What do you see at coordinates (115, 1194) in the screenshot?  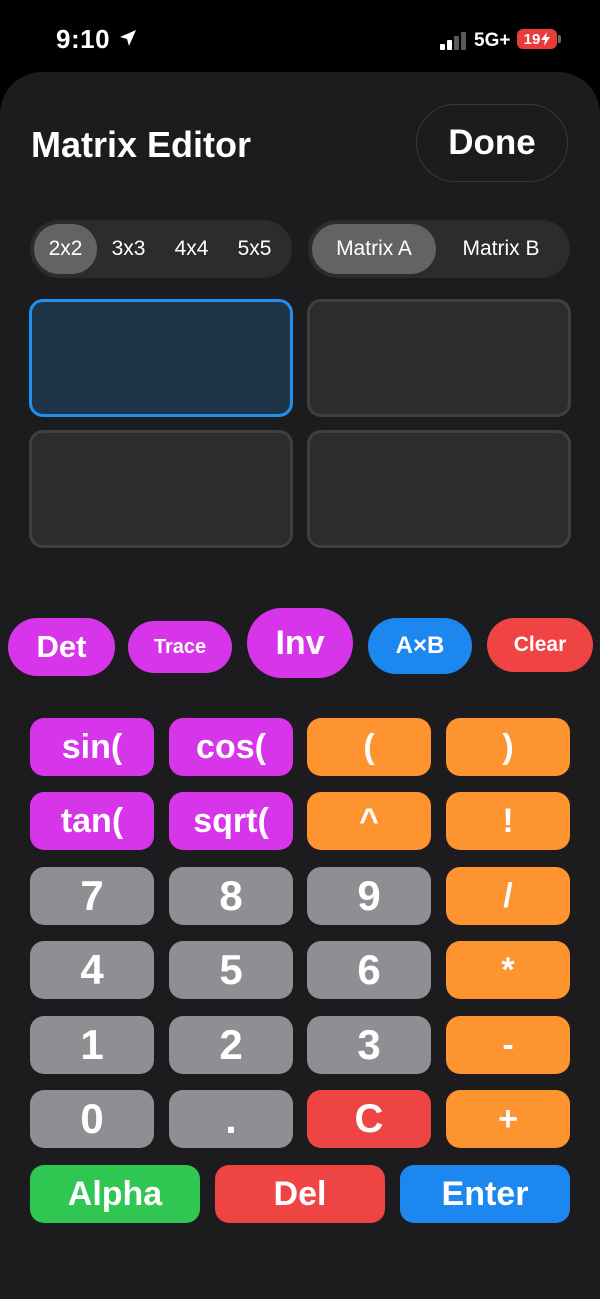 I see `alpha-key: Alpha` at bounding box center [115, 1194].